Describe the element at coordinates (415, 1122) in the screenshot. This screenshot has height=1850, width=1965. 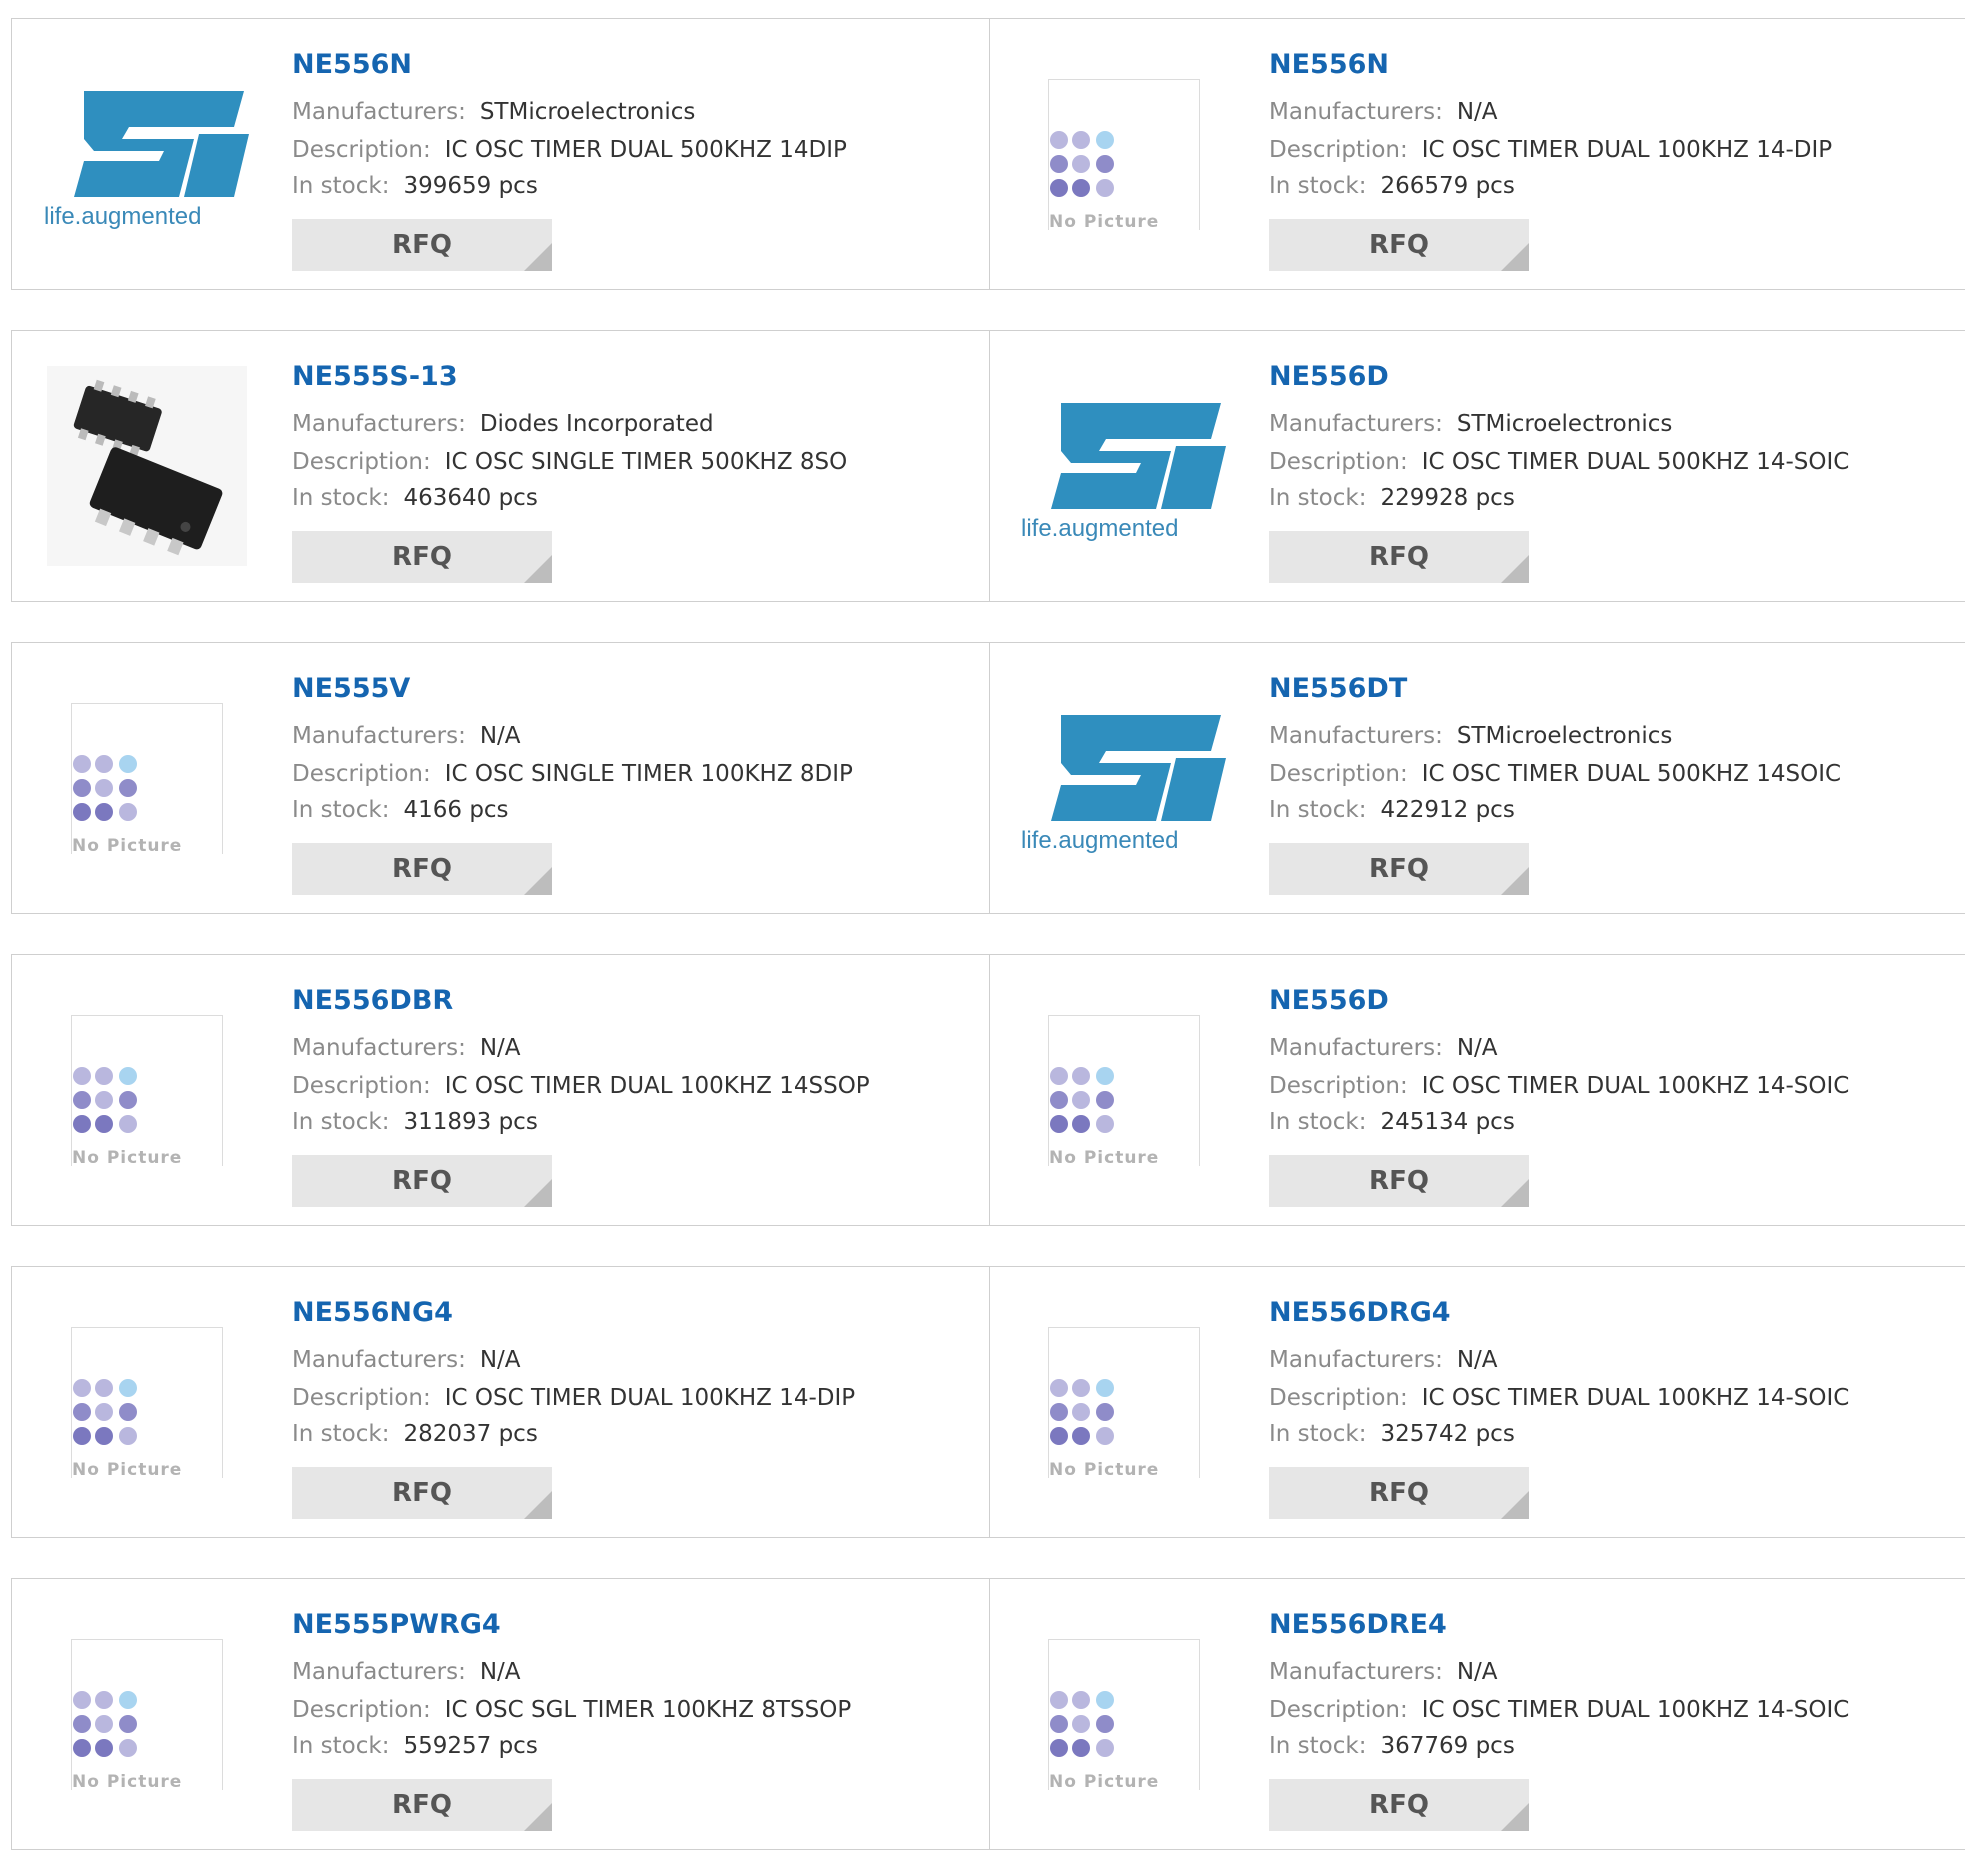
I see `stock-field: In stock: 311893 pcs` at that location.